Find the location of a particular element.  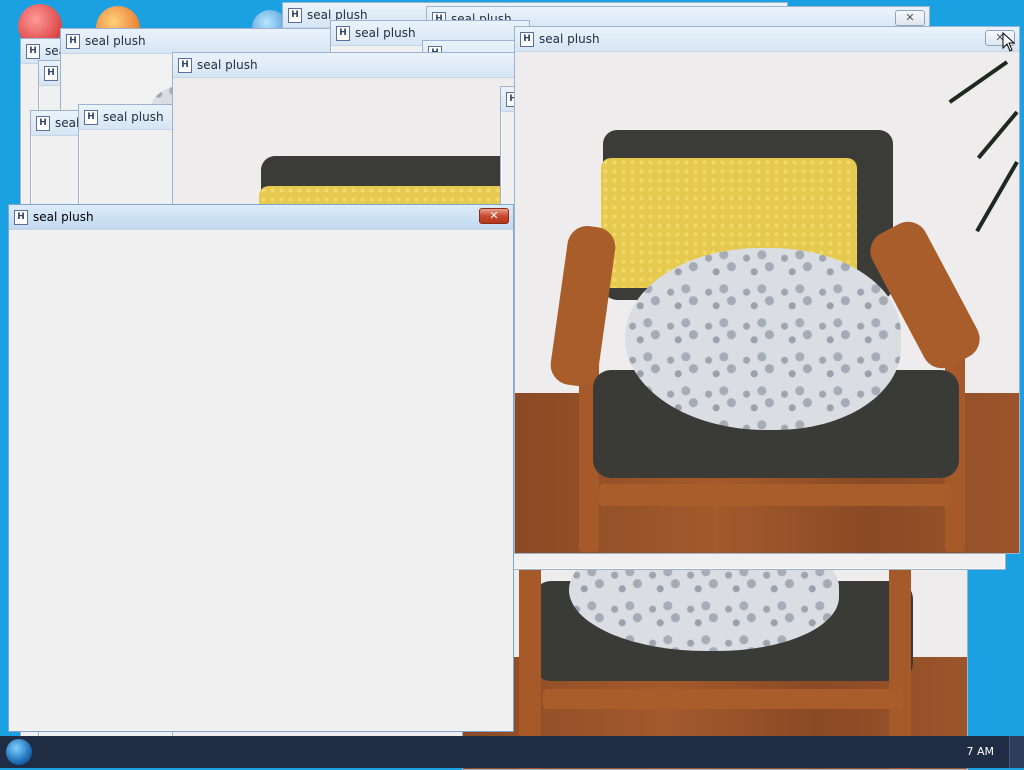

mouse-cursor-icon is located at coordinates (1009, 42).